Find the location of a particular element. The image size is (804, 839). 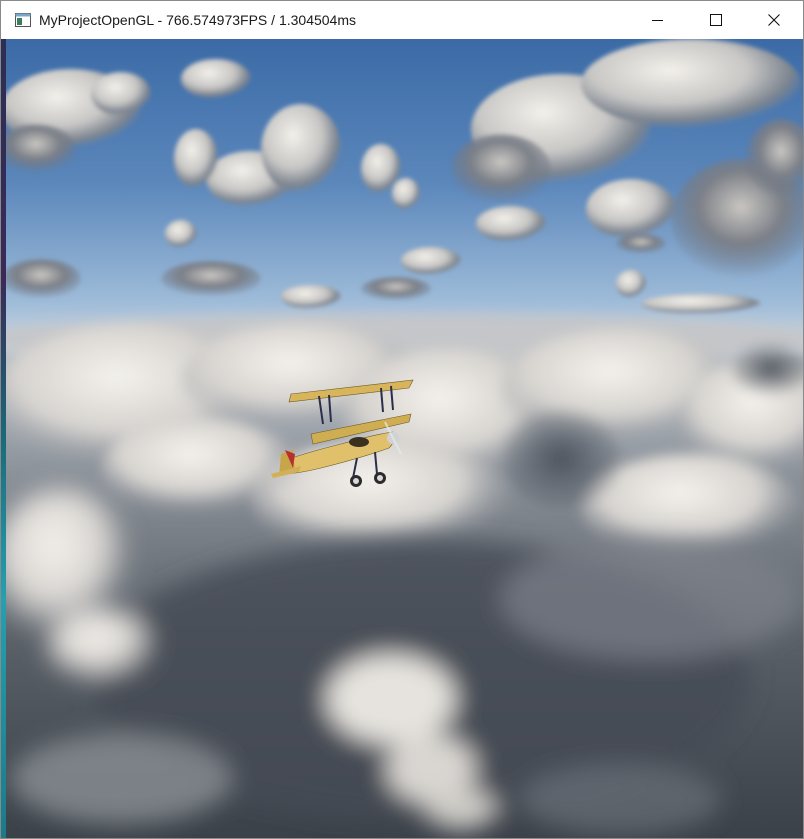

close-button is located at coordinates (774, 20).